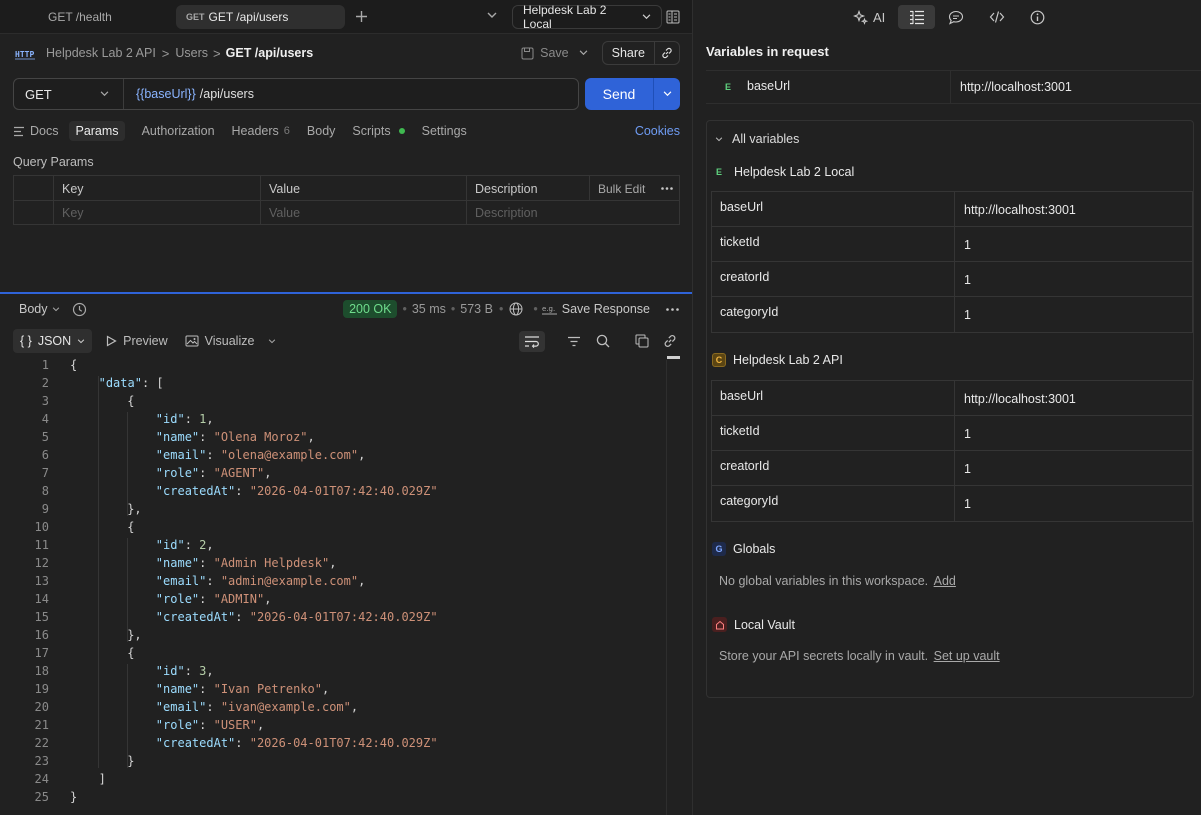 The image size is (1201, 815). Describe the element at coordinates (875, 17) in the screenshot. I see `ai-button: AI` at that location.